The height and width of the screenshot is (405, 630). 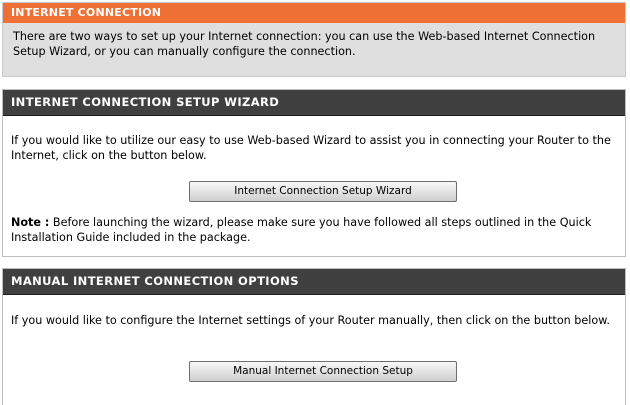 I want to click on internet-connection-title: INTERNET CONNECTION, so click(x=314, y=13).